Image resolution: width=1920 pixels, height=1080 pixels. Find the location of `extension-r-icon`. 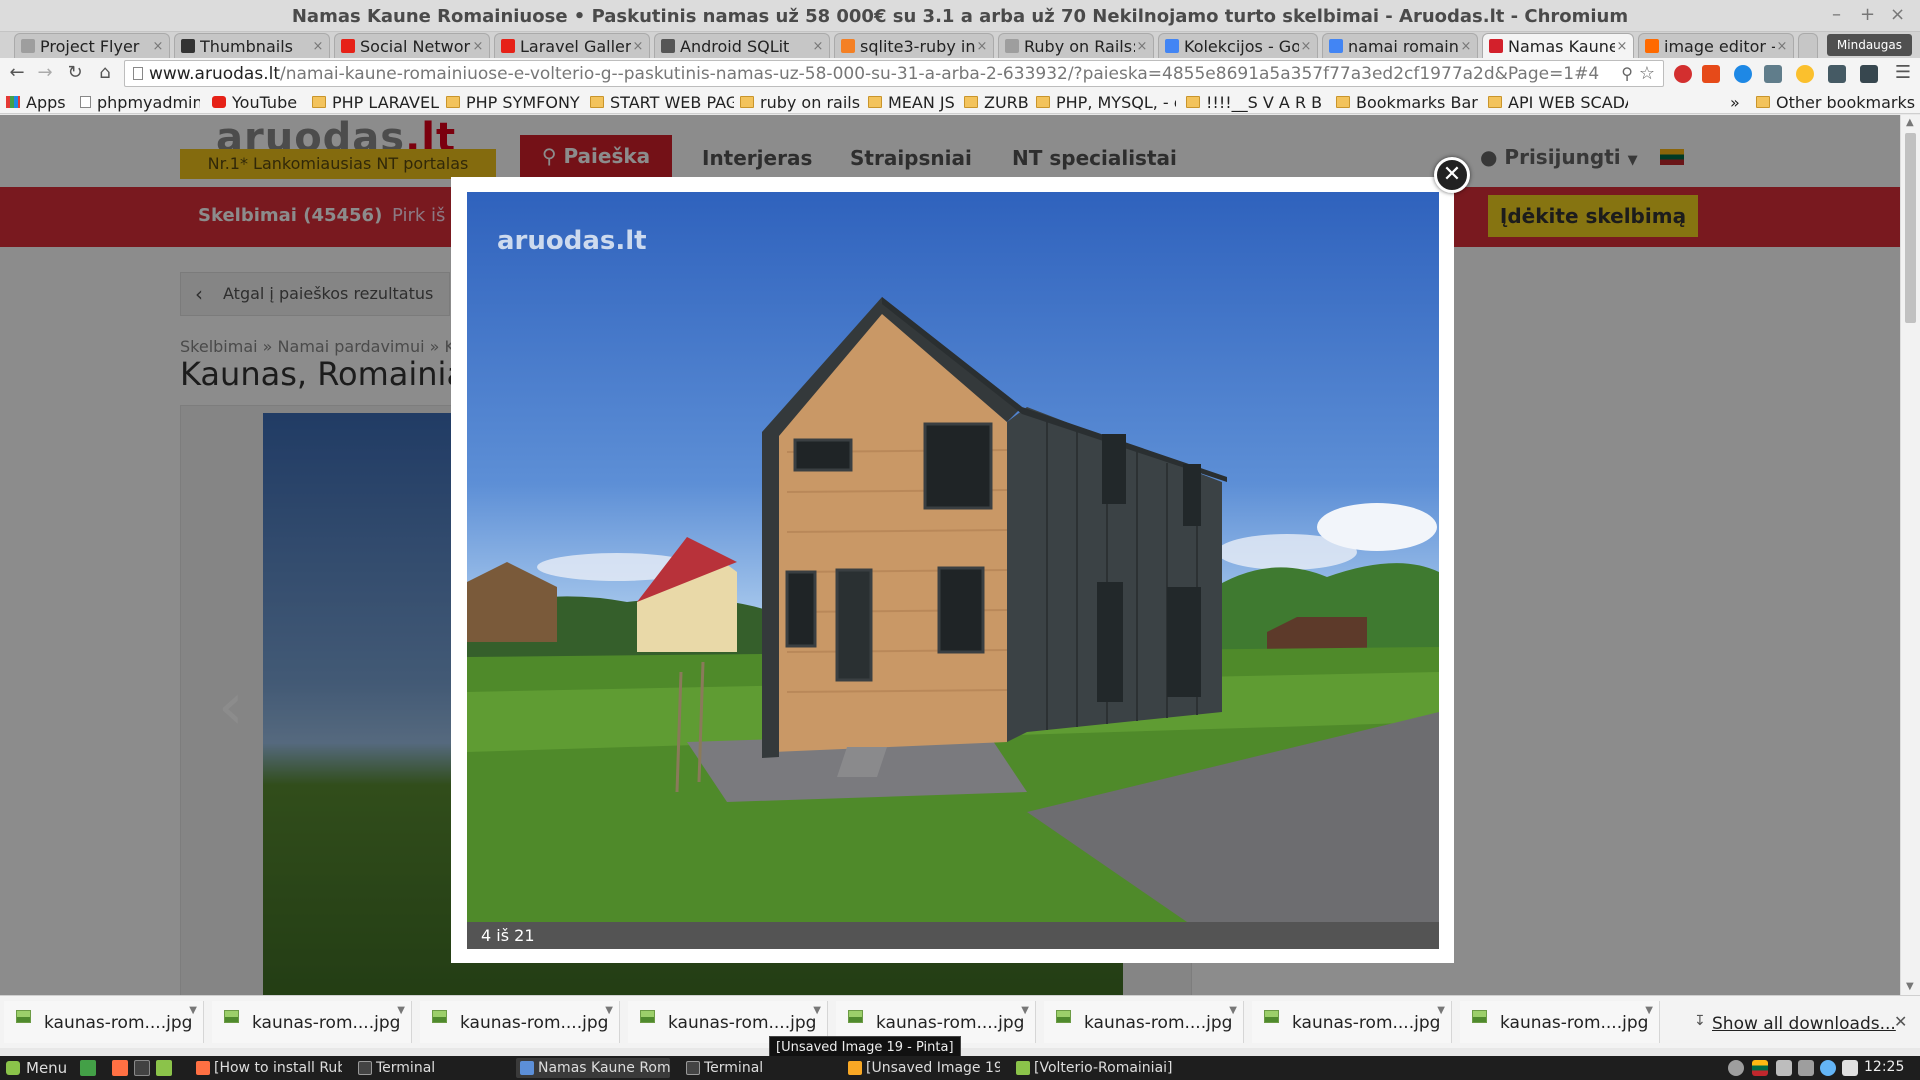

extension-r-icon is located at coordinates (1743, 74).